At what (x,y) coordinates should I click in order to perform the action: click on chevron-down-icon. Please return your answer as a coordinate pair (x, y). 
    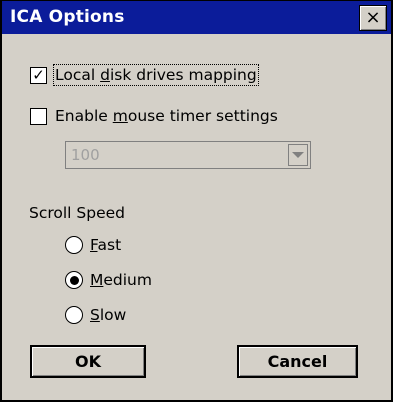
    Looking at the image, I should click on (298, 155).